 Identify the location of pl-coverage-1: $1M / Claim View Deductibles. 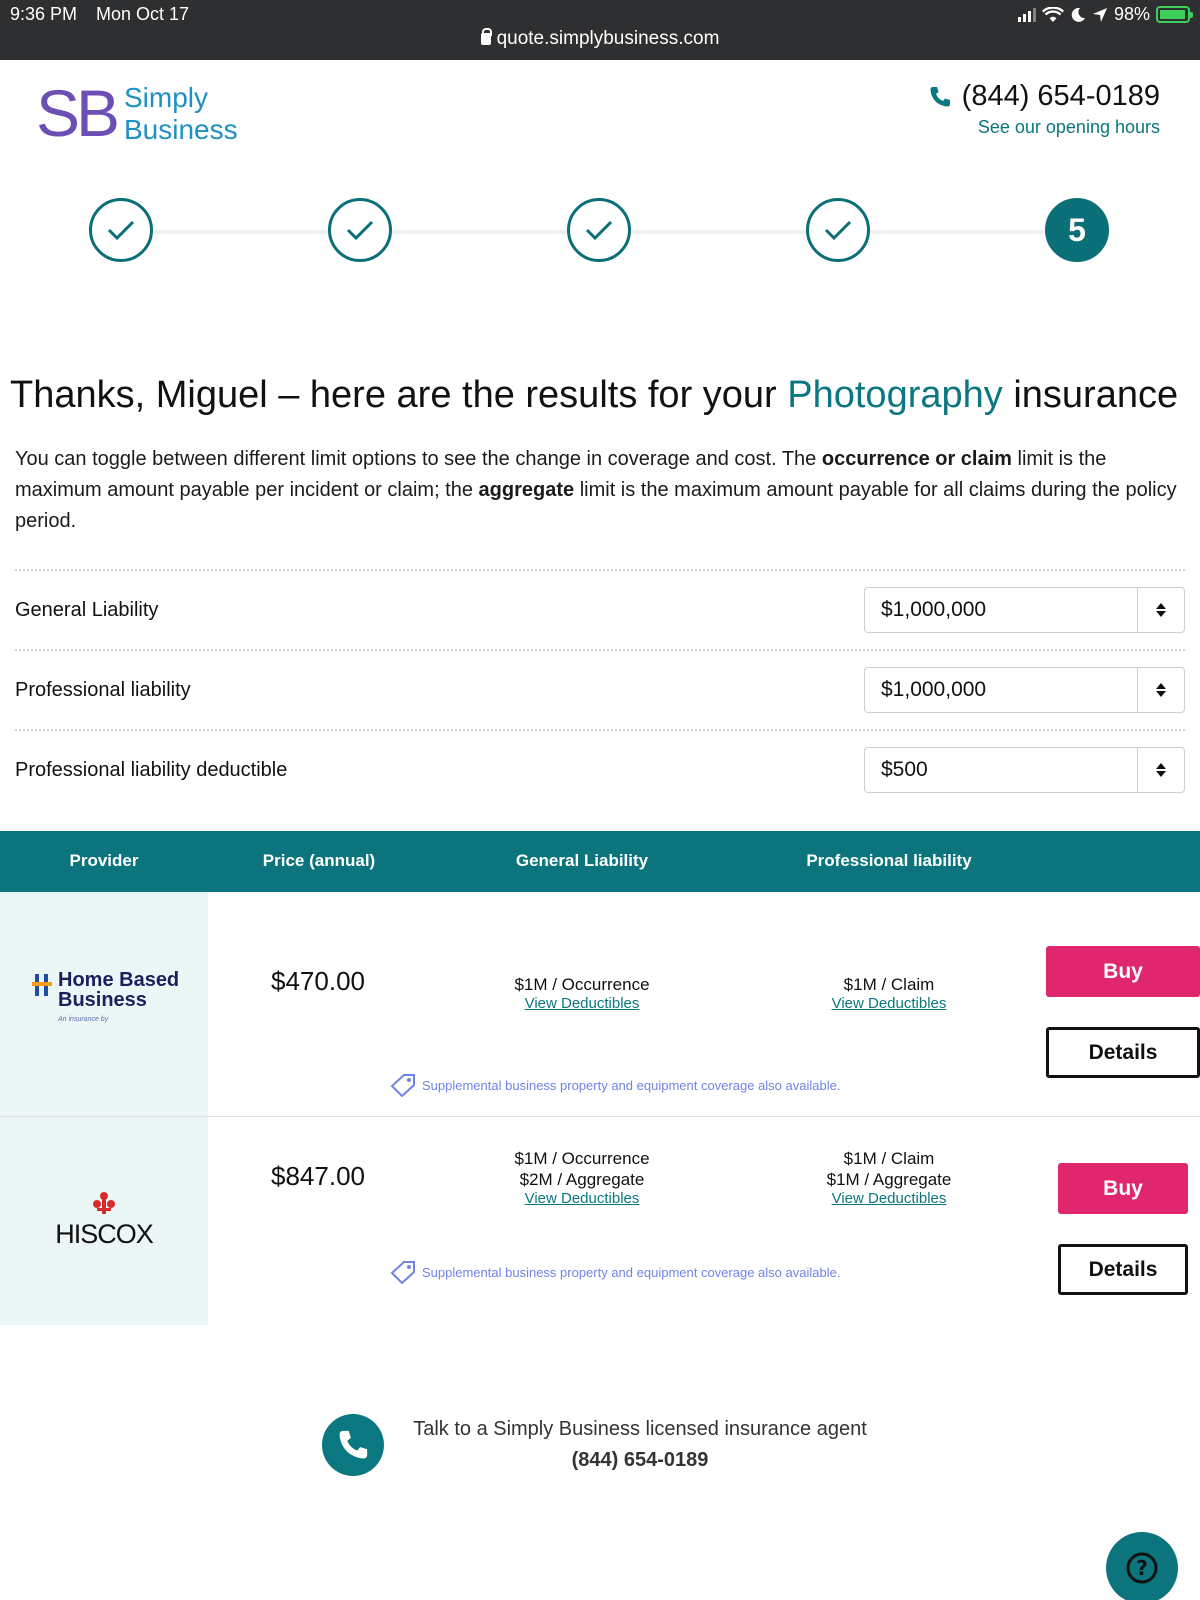
(889, 993).